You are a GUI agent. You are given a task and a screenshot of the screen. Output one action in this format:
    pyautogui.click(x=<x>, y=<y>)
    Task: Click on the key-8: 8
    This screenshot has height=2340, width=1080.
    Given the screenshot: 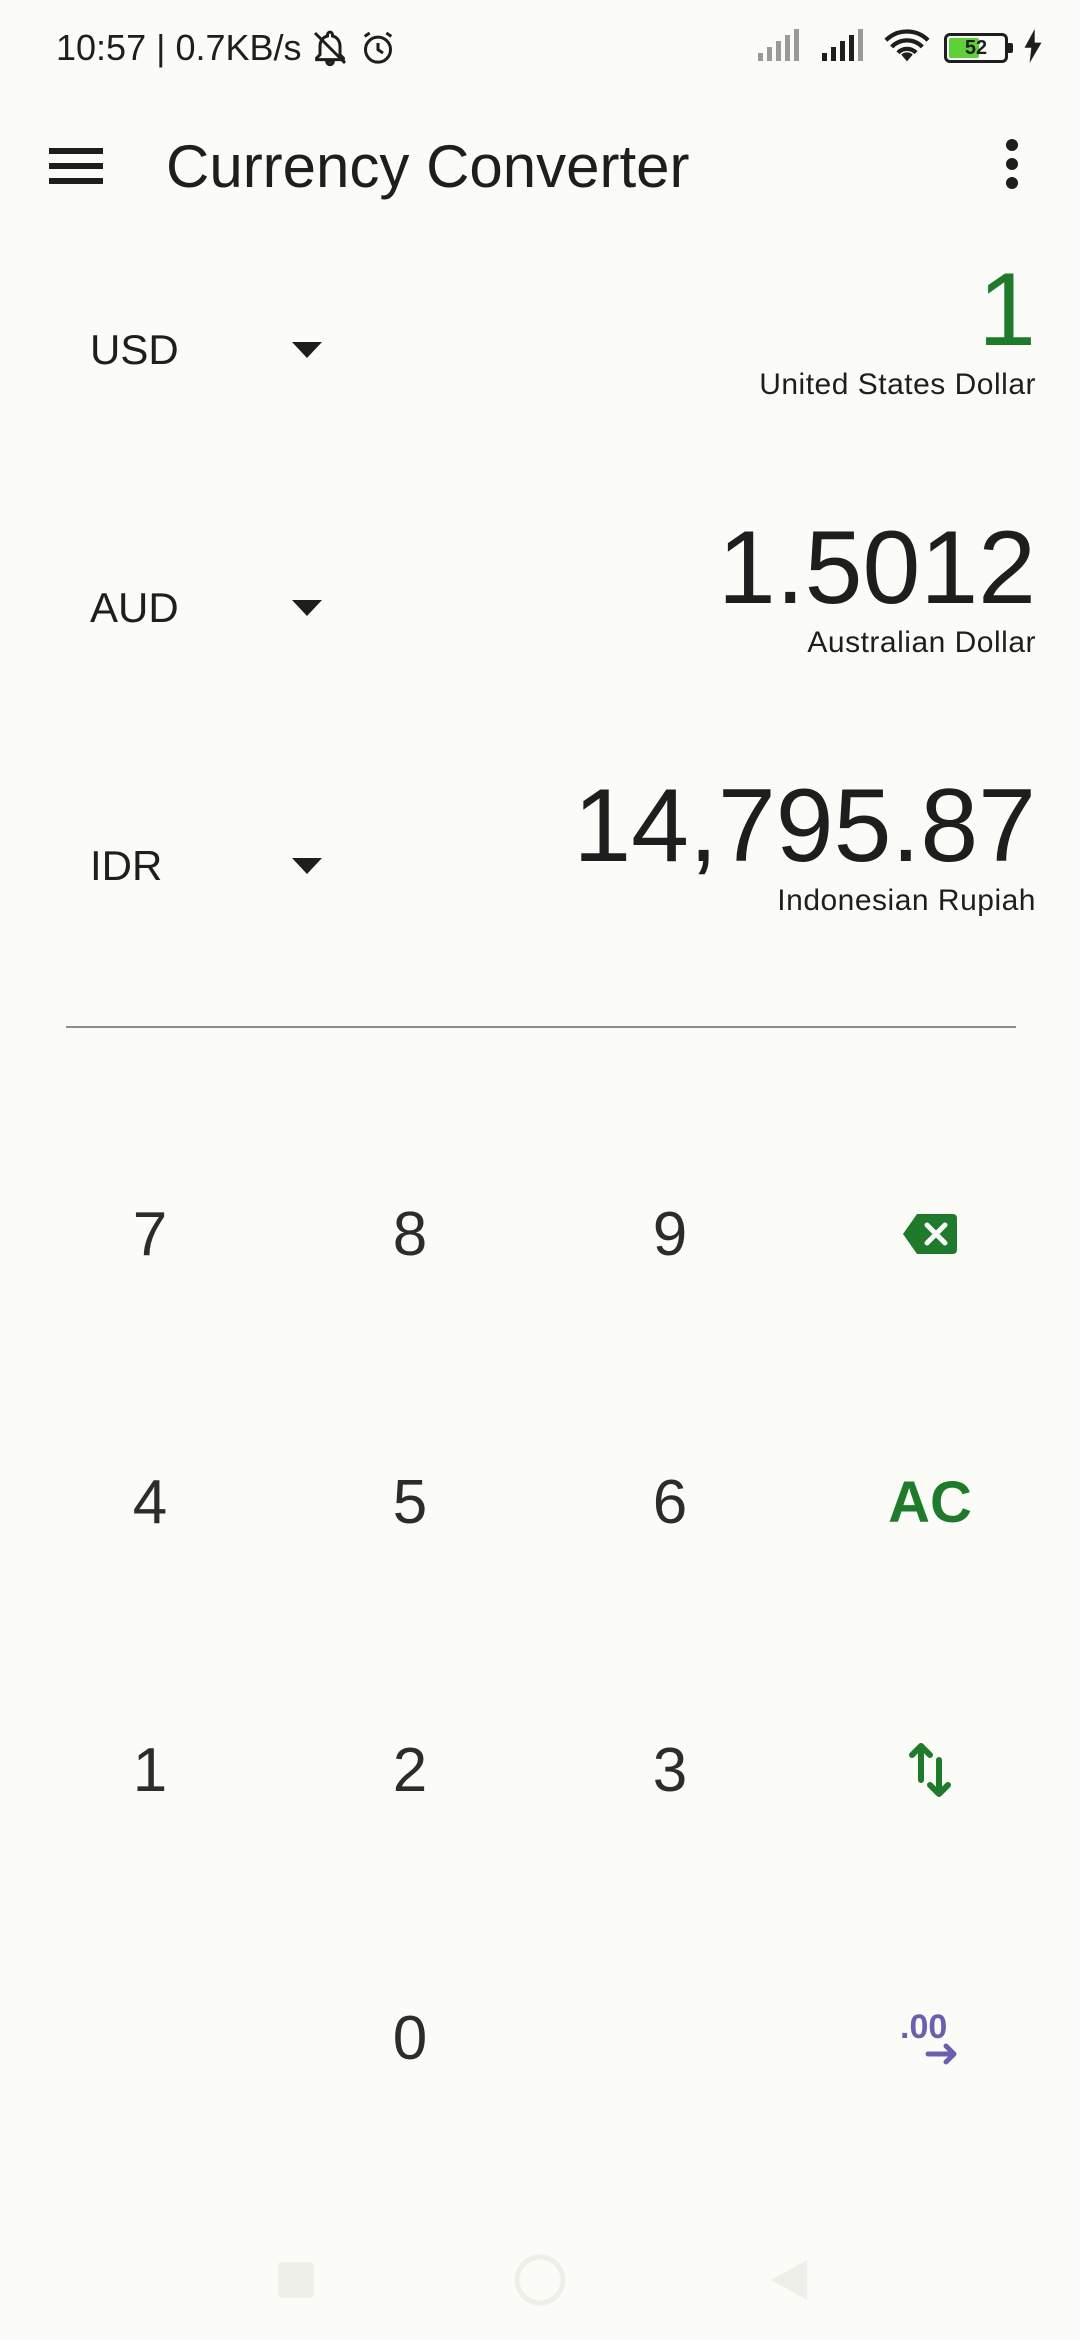 What is the action you would take?
    pyautogui.click(x=410, y=1234)
    